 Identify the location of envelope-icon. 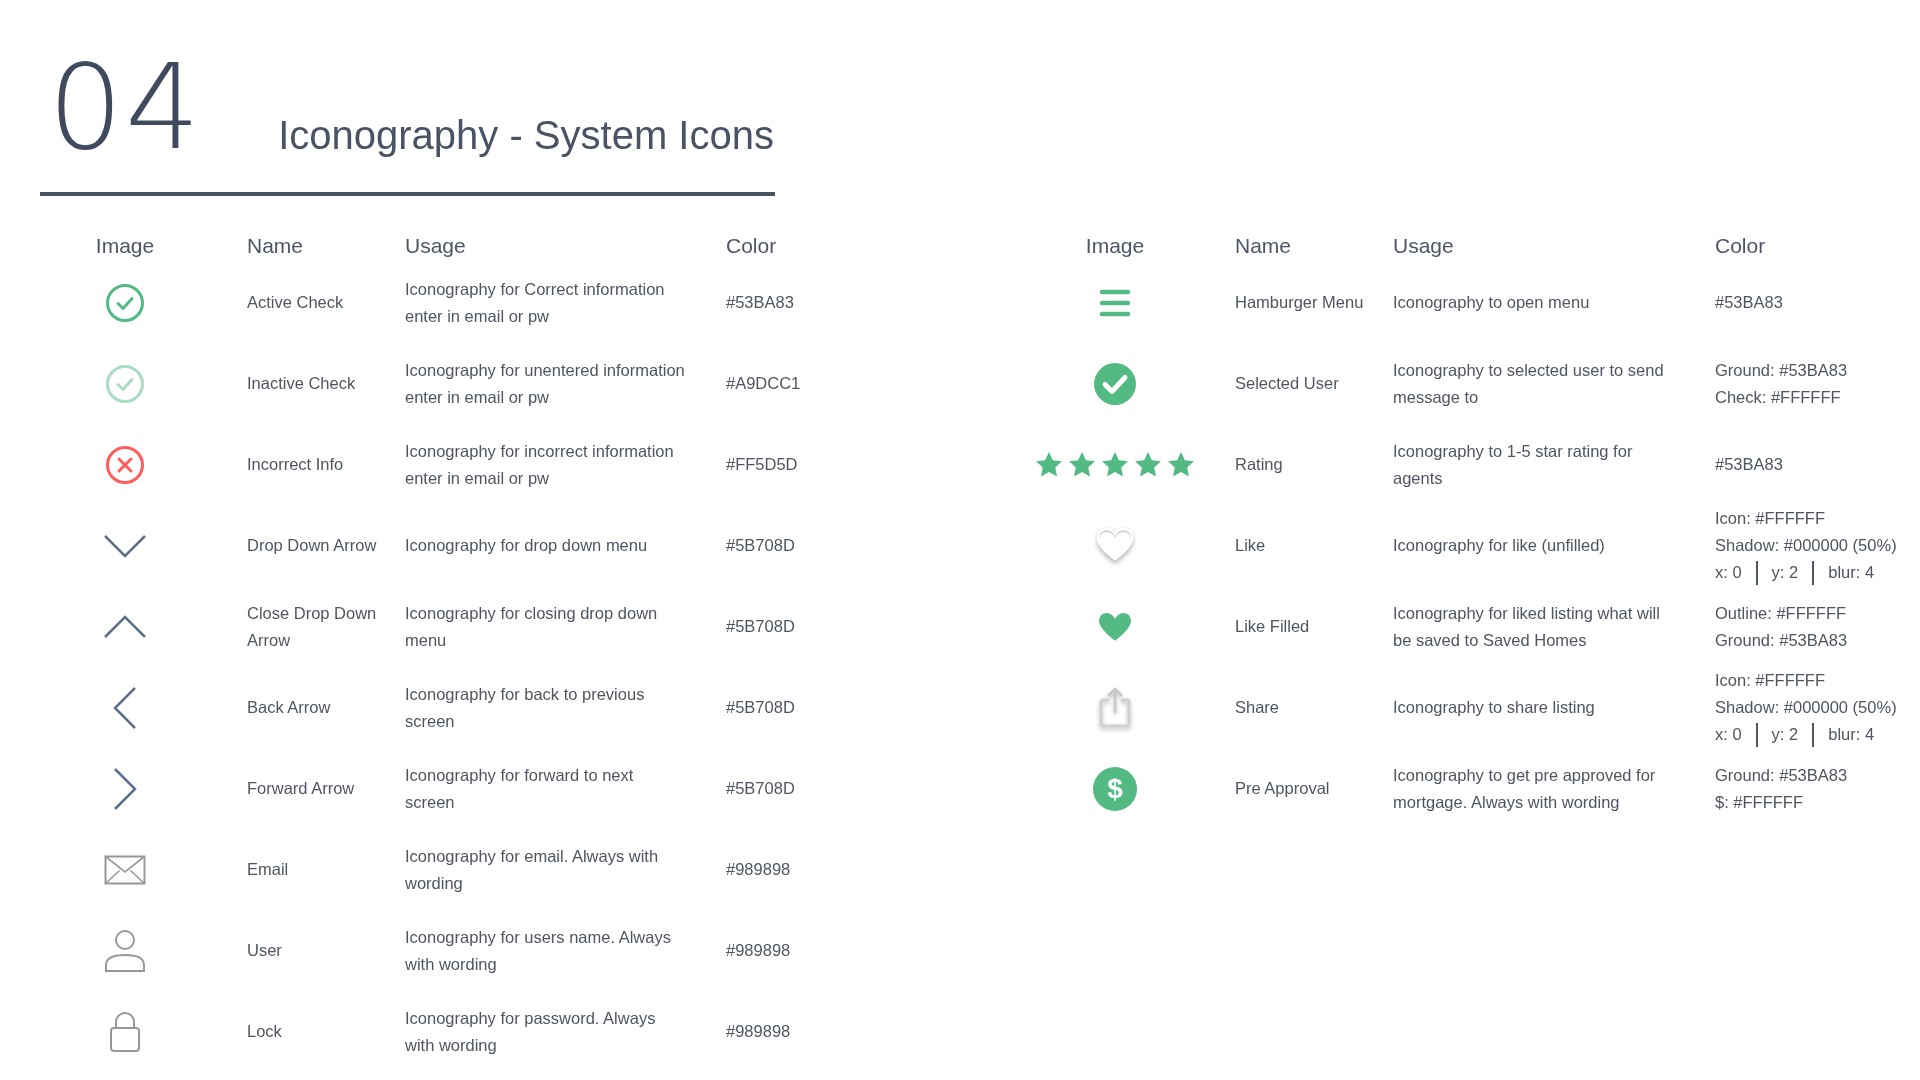
(125, 869).